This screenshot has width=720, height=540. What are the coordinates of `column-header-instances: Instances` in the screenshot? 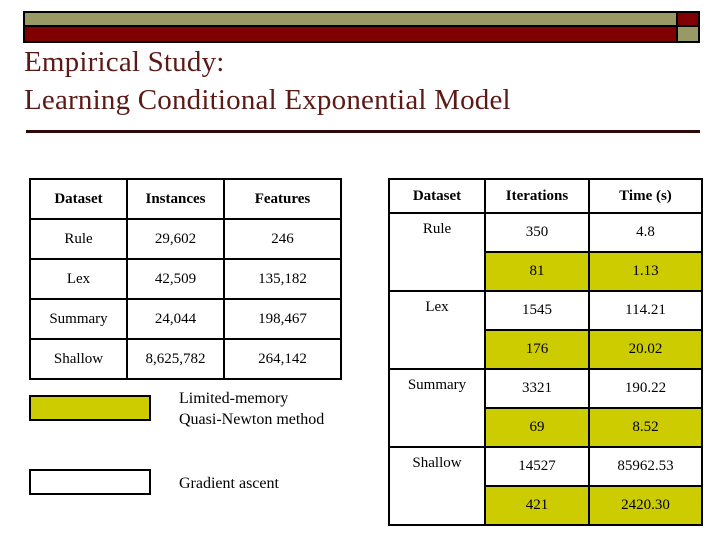 It's located at (175, 199).